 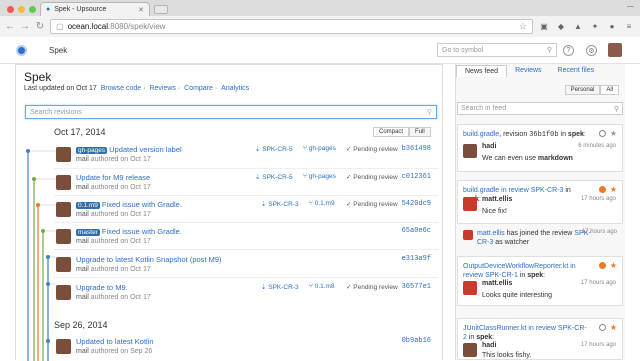 What do you see at coordinates (372, 177) in the screenshot?
I see `review-status: ✓ Pending review` at bounding box center [372, 177].